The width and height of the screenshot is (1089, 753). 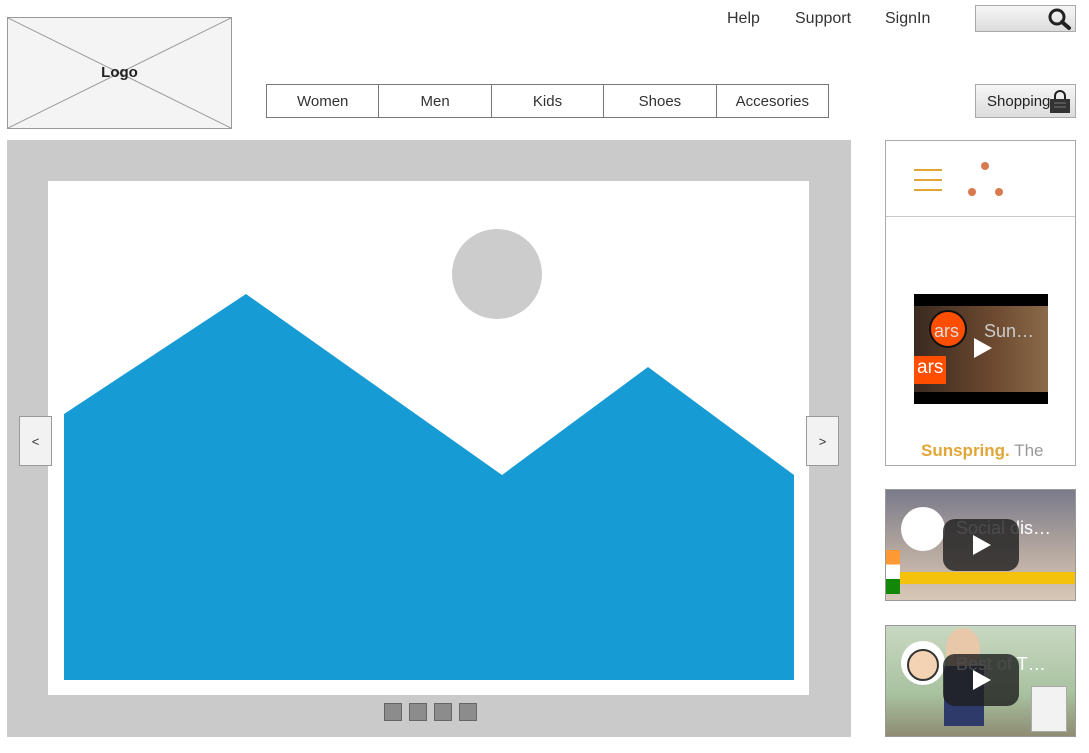 I want to click on ticker-bar, so click(x=987, y=578).